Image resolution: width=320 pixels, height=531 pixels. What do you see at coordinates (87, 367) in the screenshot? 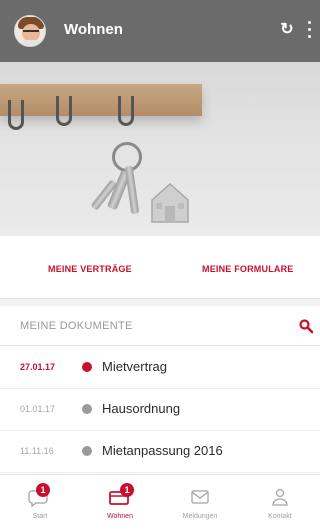
I see `unread-dot-icon` at bounding box center [87, 367].